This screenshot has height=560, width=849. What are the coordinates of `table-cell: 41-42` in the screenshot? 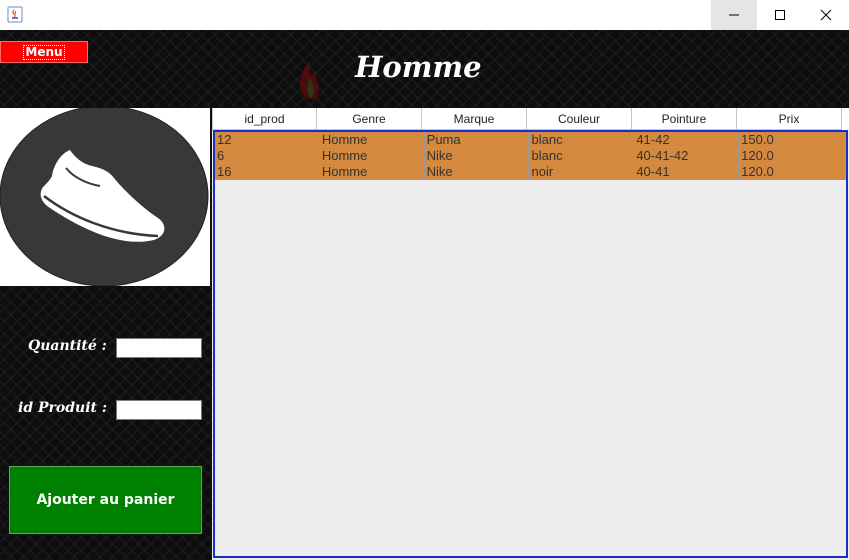 It's located at (687, 140).